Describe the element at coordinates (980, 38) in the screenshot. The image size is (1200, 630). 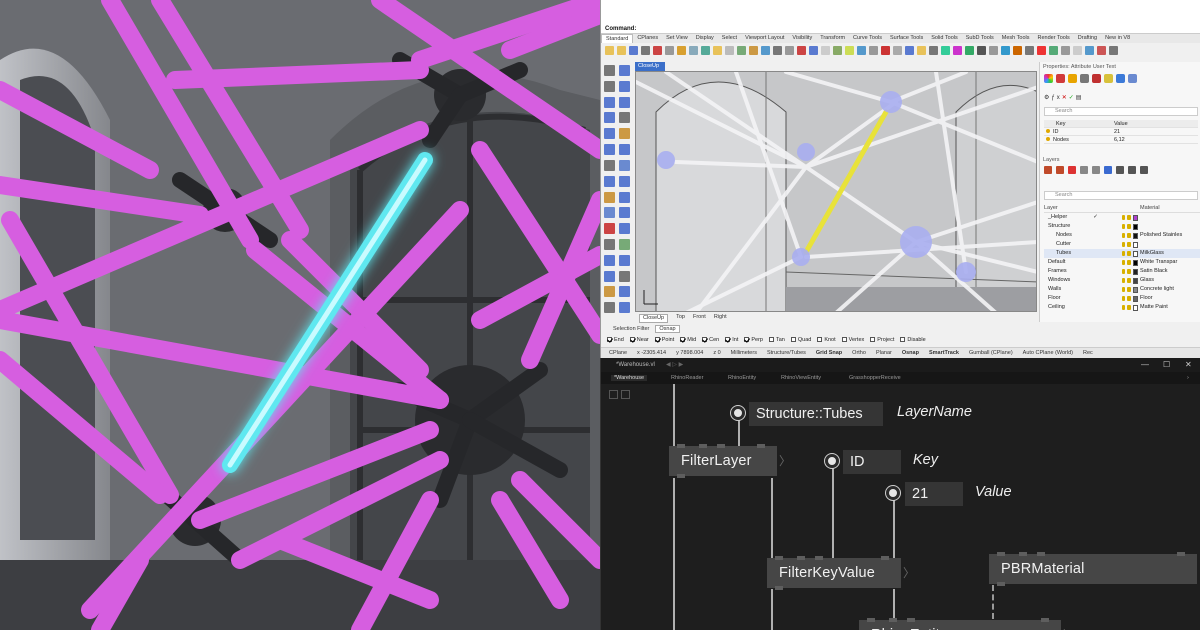
I see `toolbar-tab-subd-tools: SubD Tools` at that location.